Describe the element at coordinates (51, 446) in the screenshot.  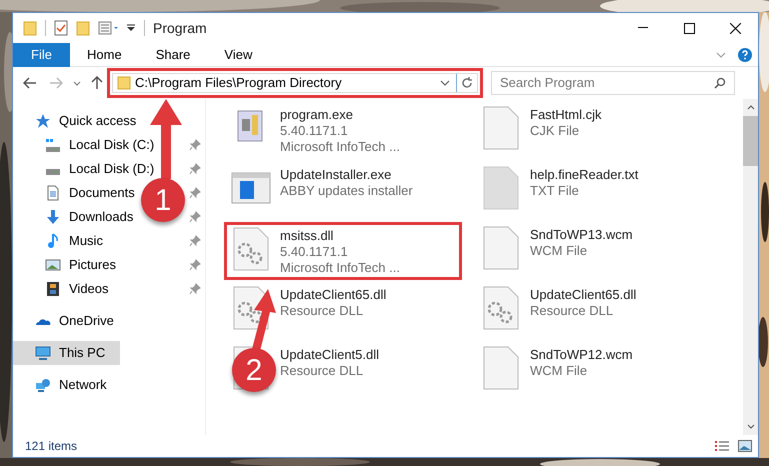
I see `item-count: 121 items` at that location.